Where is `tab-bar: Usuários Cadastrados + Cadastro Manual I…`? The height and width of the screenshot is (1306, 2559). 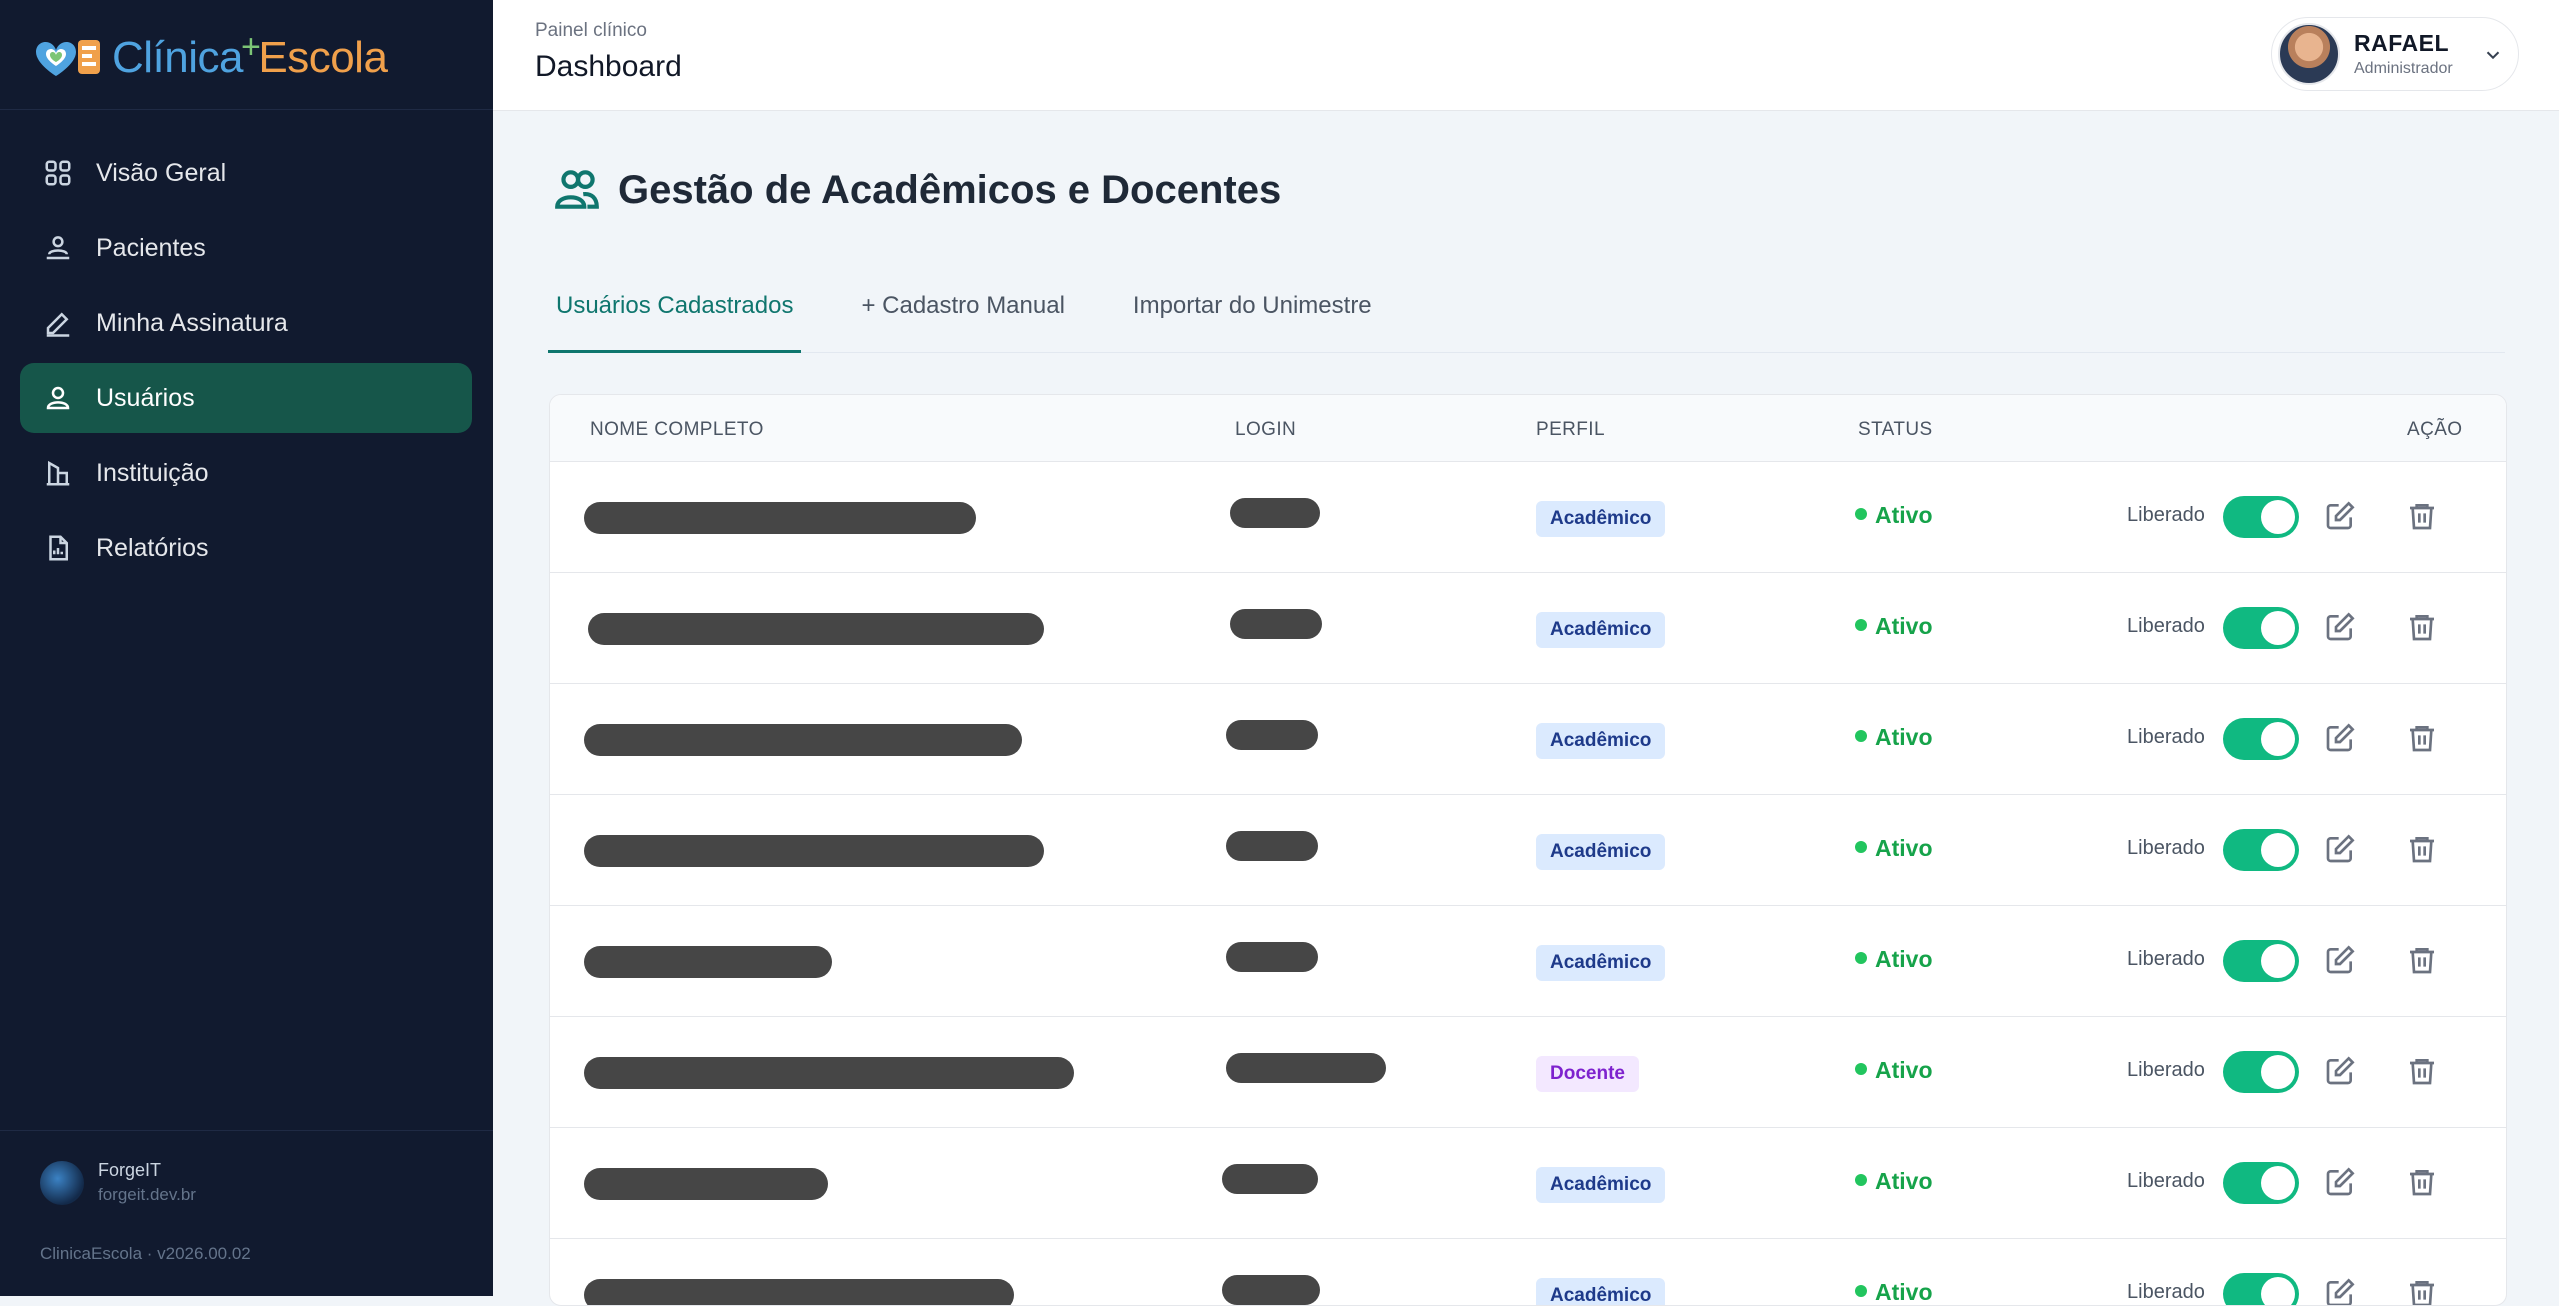 tab-bar: Usuários Cadastrados + Cadastro Manual I… is located at coordinates (1526, 316).